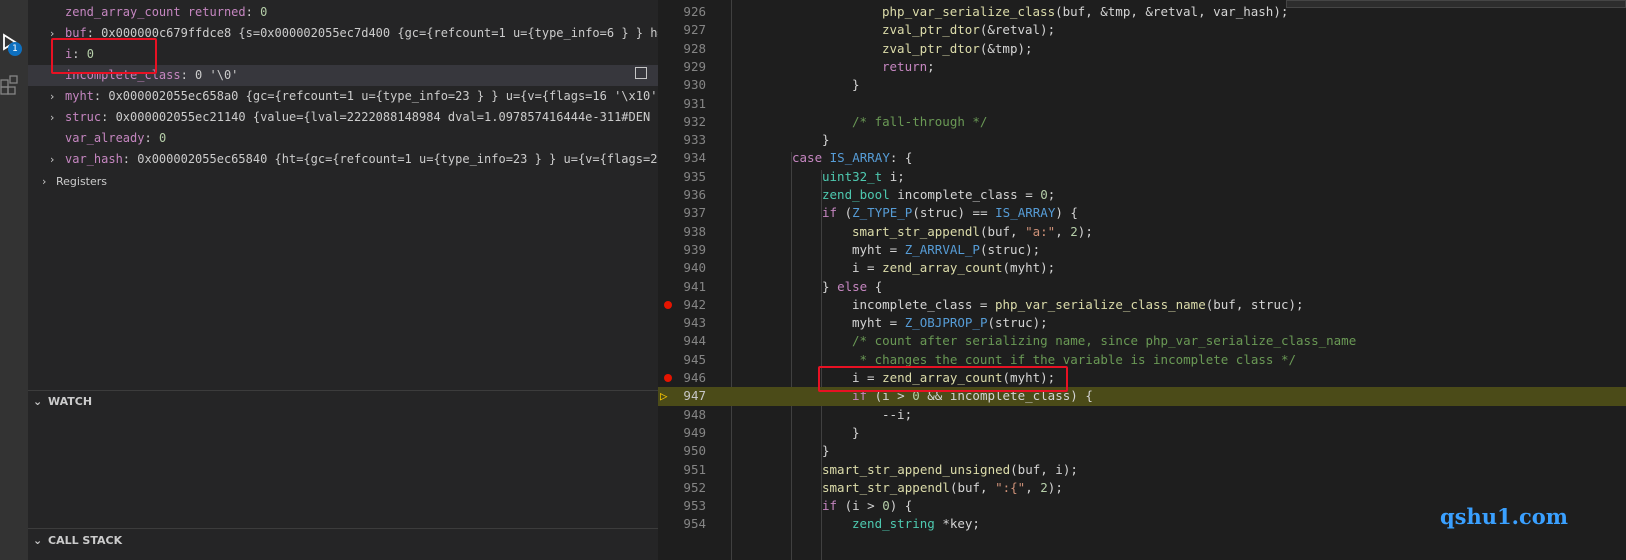 The height and width of the screenshot is (560, 1626). What do you see at coordinates (953, 268) in the screenshot?
I see `code-text: i = zend_array_count(myht);` at bounding box center [953, 268].